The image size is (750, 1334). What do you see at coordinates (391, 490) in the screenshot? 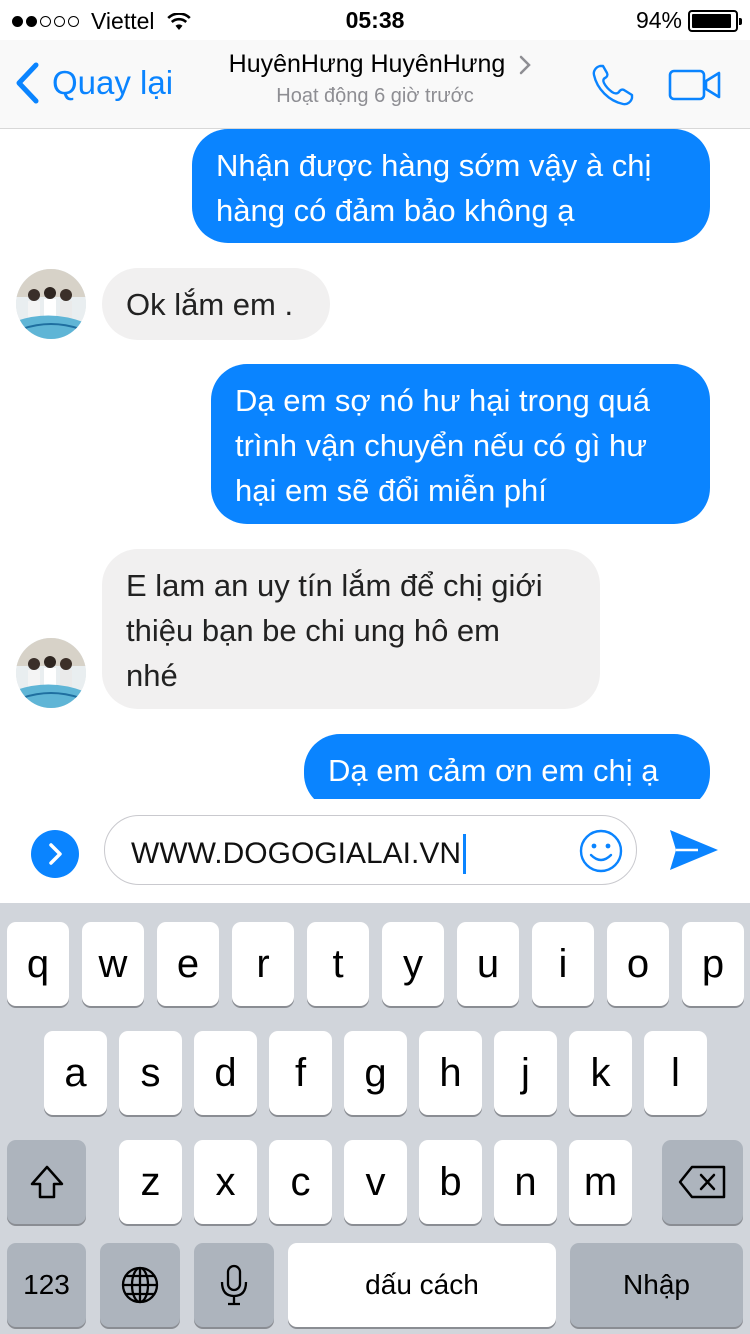
I see `message-line: hại em sẽ đổi miễn phí` at bounding box center [391, 490].